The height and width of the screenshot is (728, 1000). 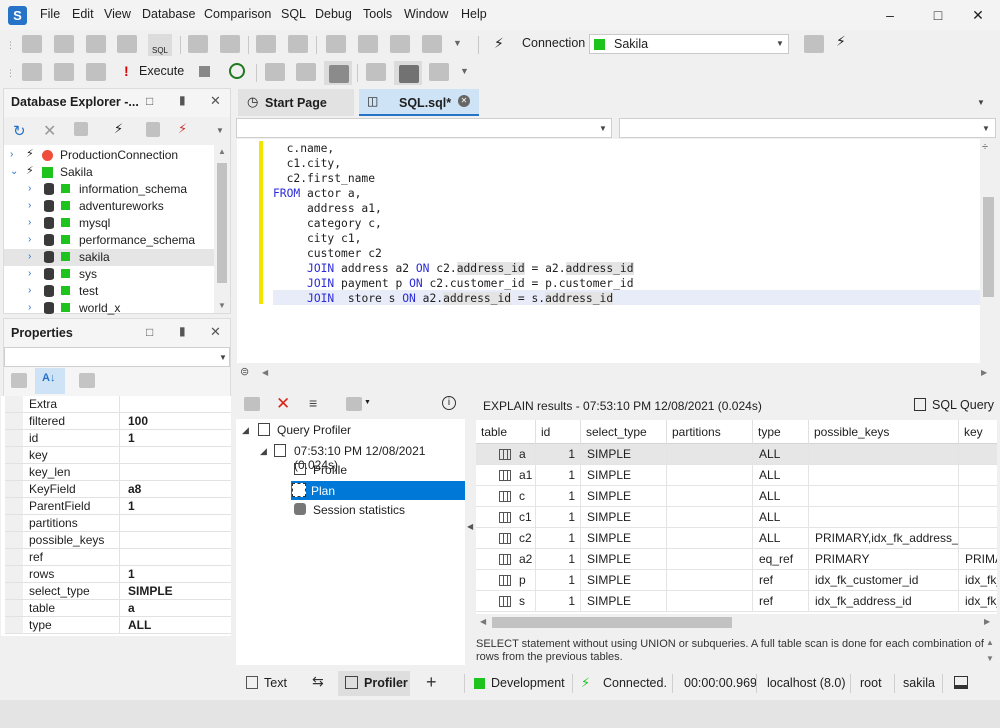 What do you see at coordinates (984, 372) in the screenshot?
I see `scroll-right-icon: ▶` at bounding box center [984, 372].